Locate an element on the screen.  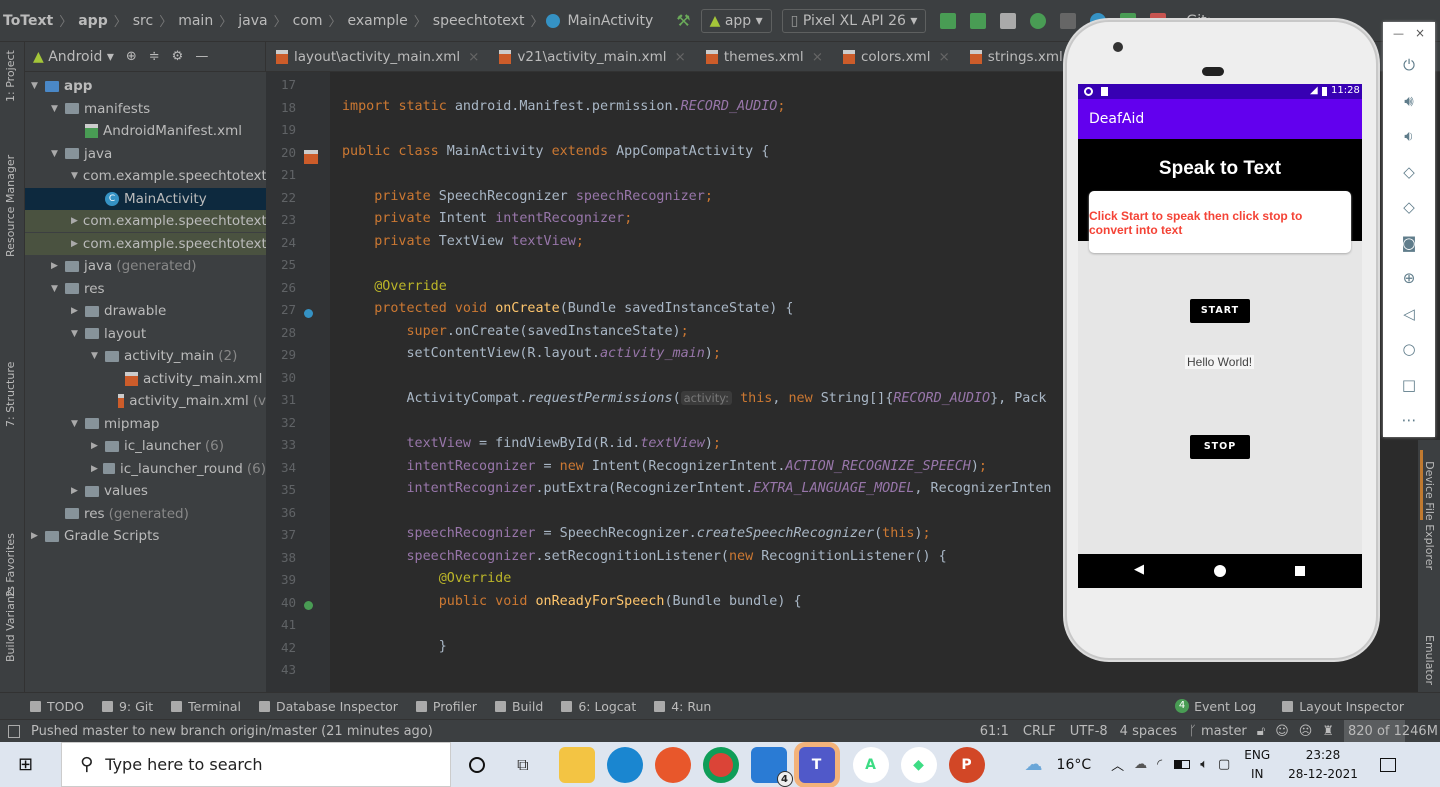
android-studio-icon: A is located at coordinates (870, 764).